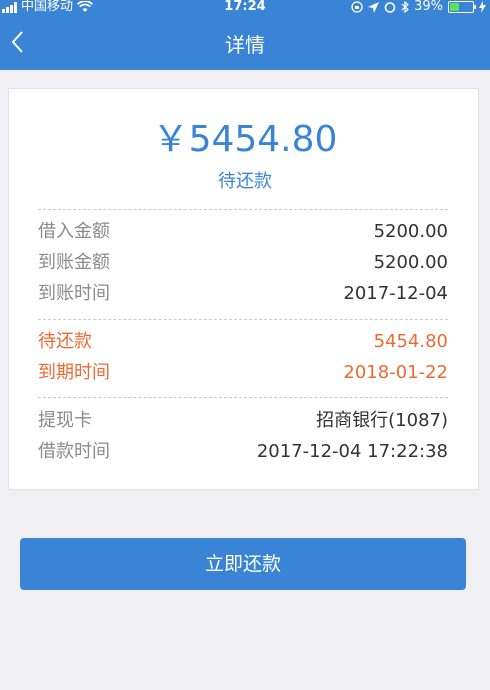  I want to click on status-bar: 中国移动 17:24 39%, so click(245, 8).